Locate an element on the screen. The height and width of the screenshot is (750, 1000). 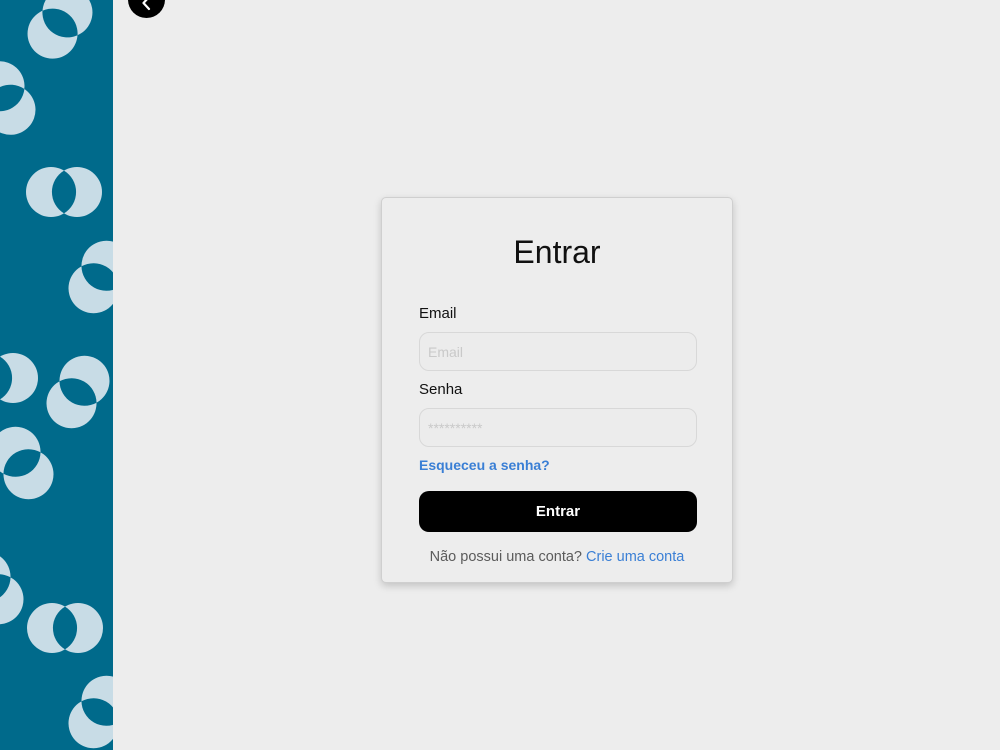
password-input is located at coordinates (558, 427).